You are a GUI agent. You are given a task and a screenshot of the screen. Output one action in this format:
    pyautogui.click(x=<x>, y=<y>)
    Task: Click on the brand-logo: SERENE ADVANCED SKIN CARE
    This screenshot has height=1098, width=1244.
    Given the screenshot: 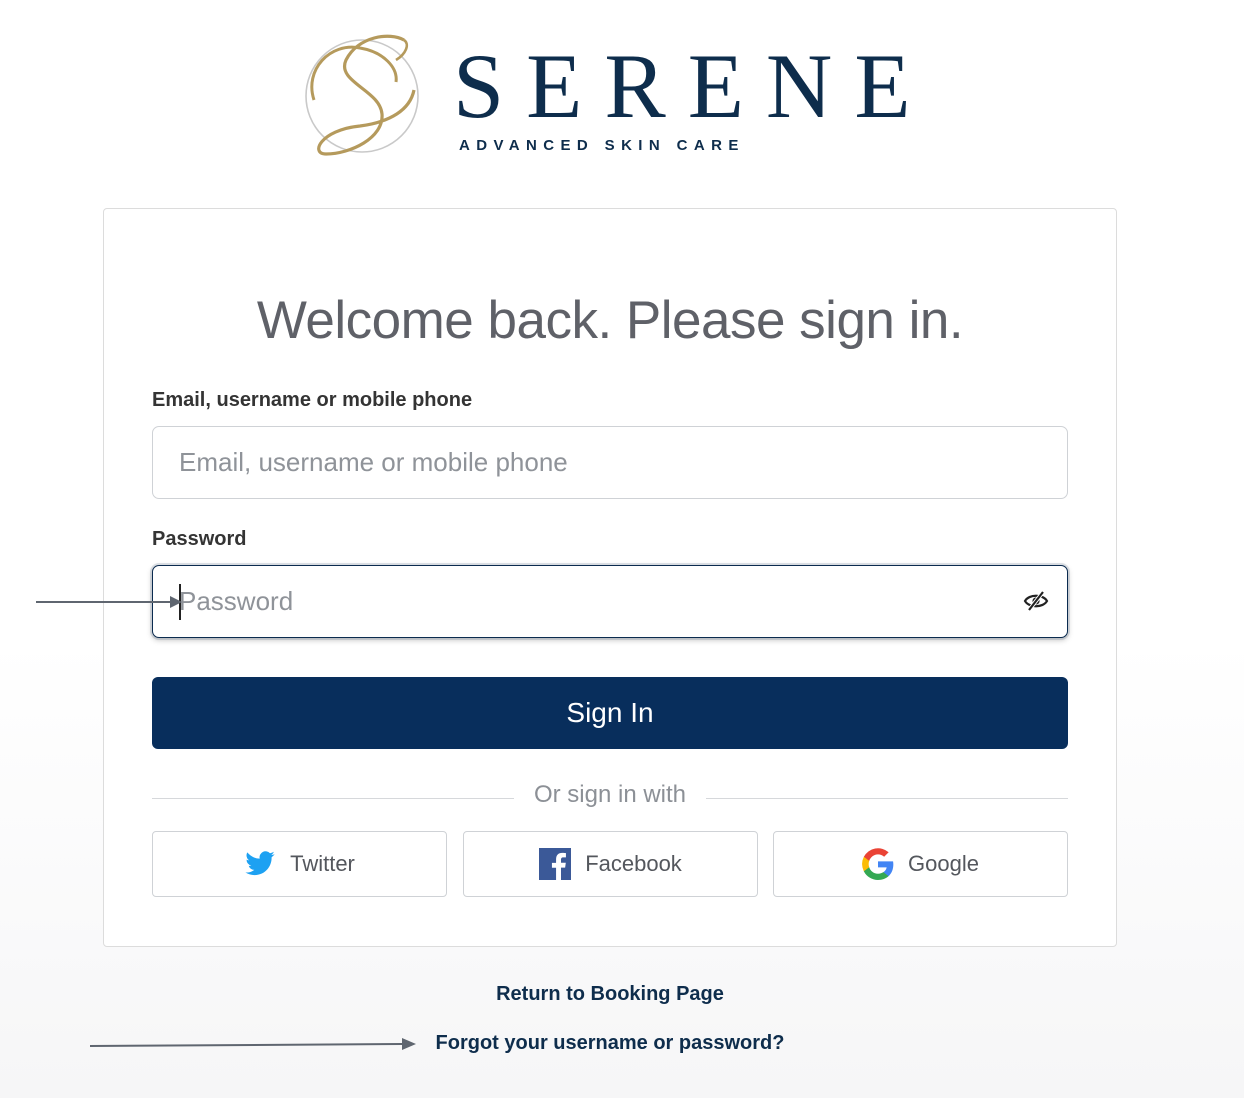 What is the action you would take?
    pyautogui.click(x=620, y=97)
    